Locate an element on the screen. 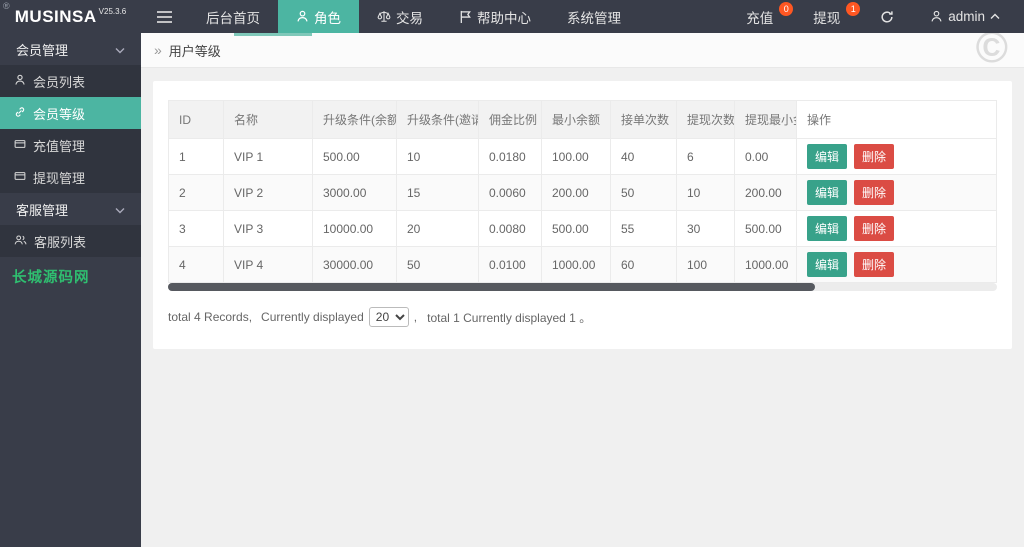  page-title: 用户等级 is located at coordinates (194, 51).